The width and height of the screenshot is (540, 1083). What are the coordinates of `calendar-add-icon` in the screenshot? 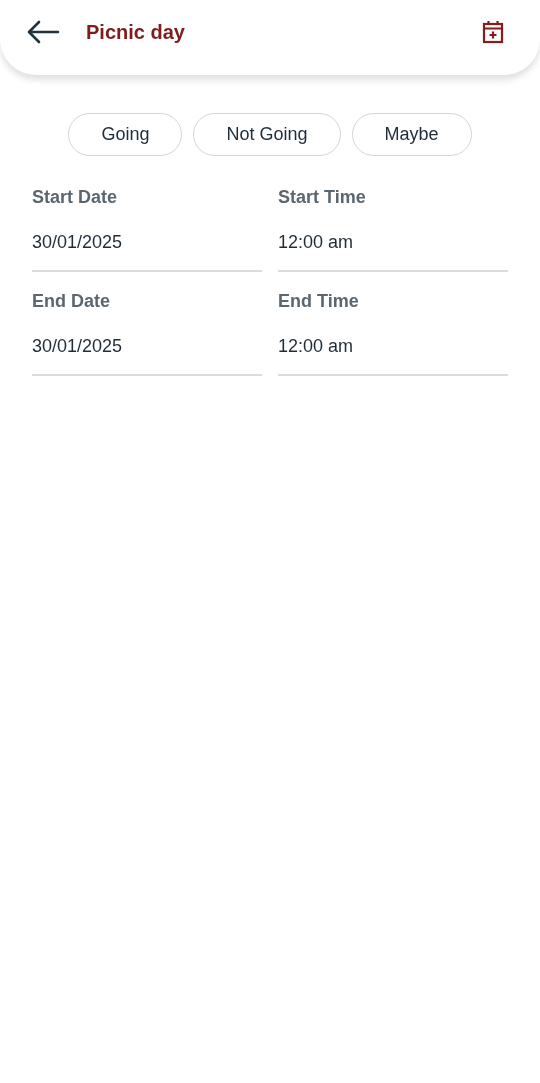 It's located at (493, 31).